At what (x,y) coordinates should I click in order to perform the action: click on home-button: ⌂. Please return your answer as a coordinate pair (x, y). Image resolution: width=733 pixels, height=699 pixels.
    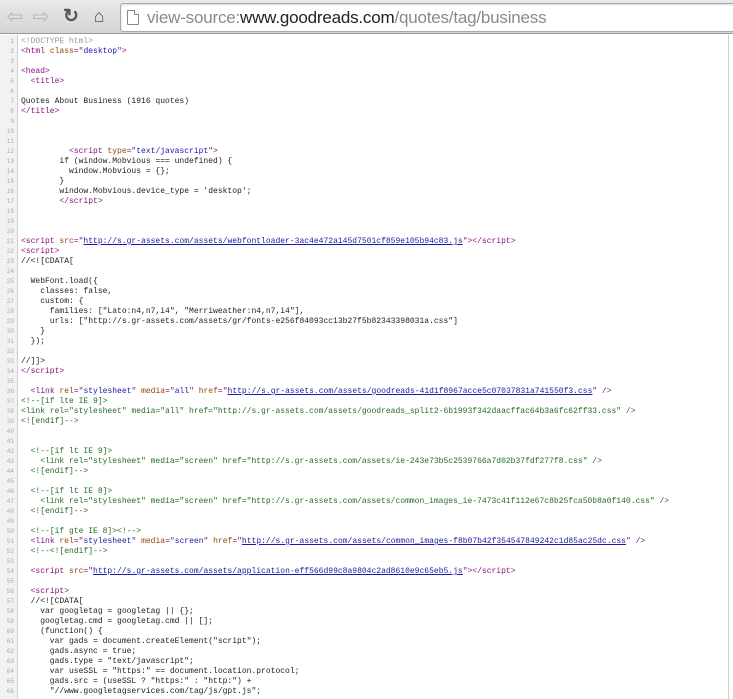
    Looking at the image, I should click on (99, 16).